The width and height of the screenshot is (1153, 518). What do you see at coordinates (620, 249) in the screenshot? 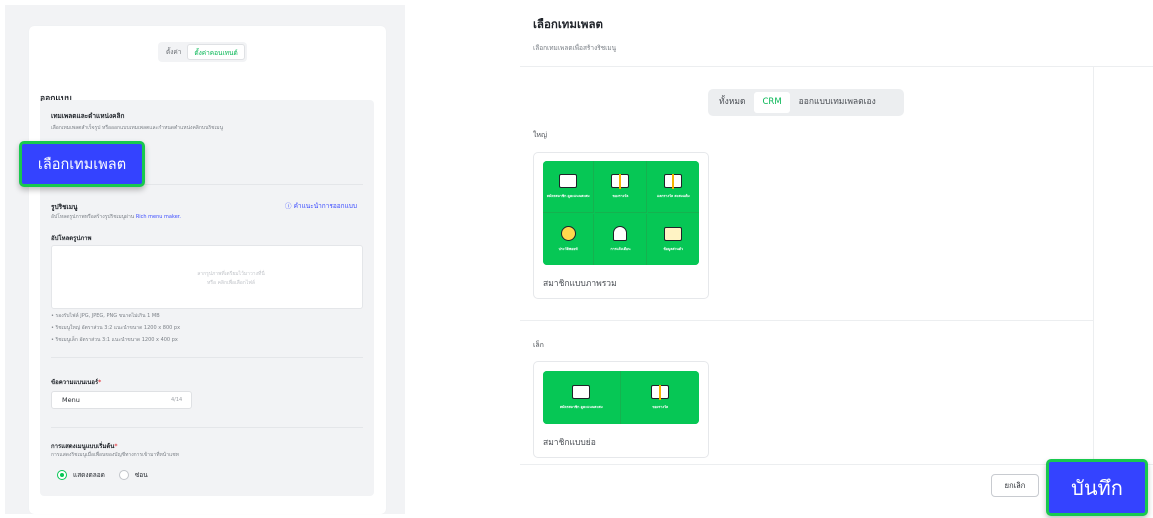
I see `template-cell-caption: การแจ้งเตือน` at bounding box center [620, 249].